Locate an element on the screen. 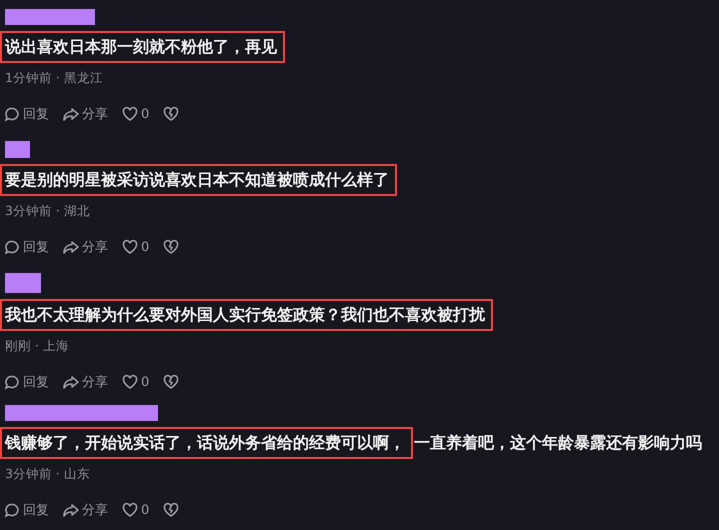  highlighted-comment-text: 要是别的明星被采访说喜欢日本不知道被喷成什么样了 is located at coordinates (198, 180).